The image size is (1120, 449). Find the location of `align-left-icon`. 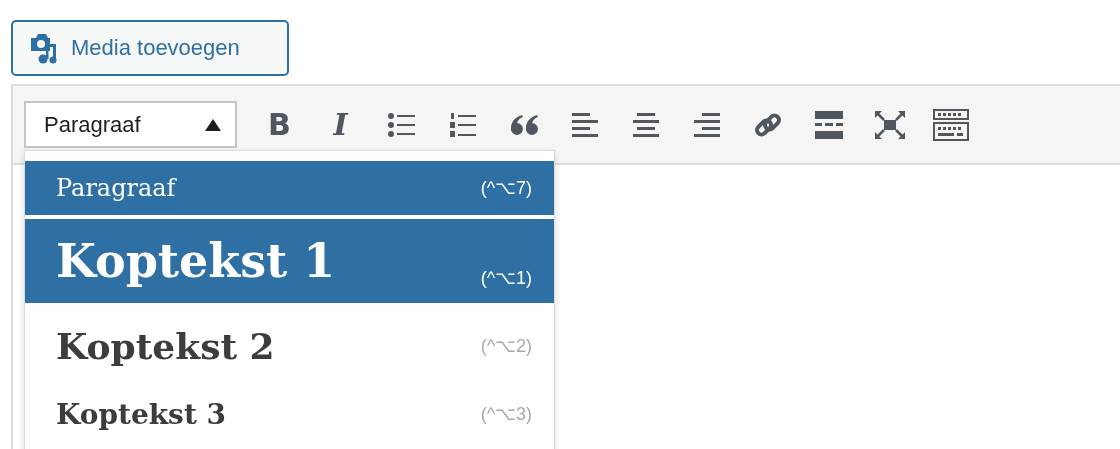

align-left-icon is located at coordinates (584, 124).